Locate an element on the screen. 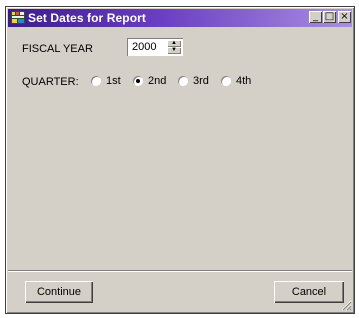 The image size is (359, 318). app-icon is located at coordinates (18, 17).